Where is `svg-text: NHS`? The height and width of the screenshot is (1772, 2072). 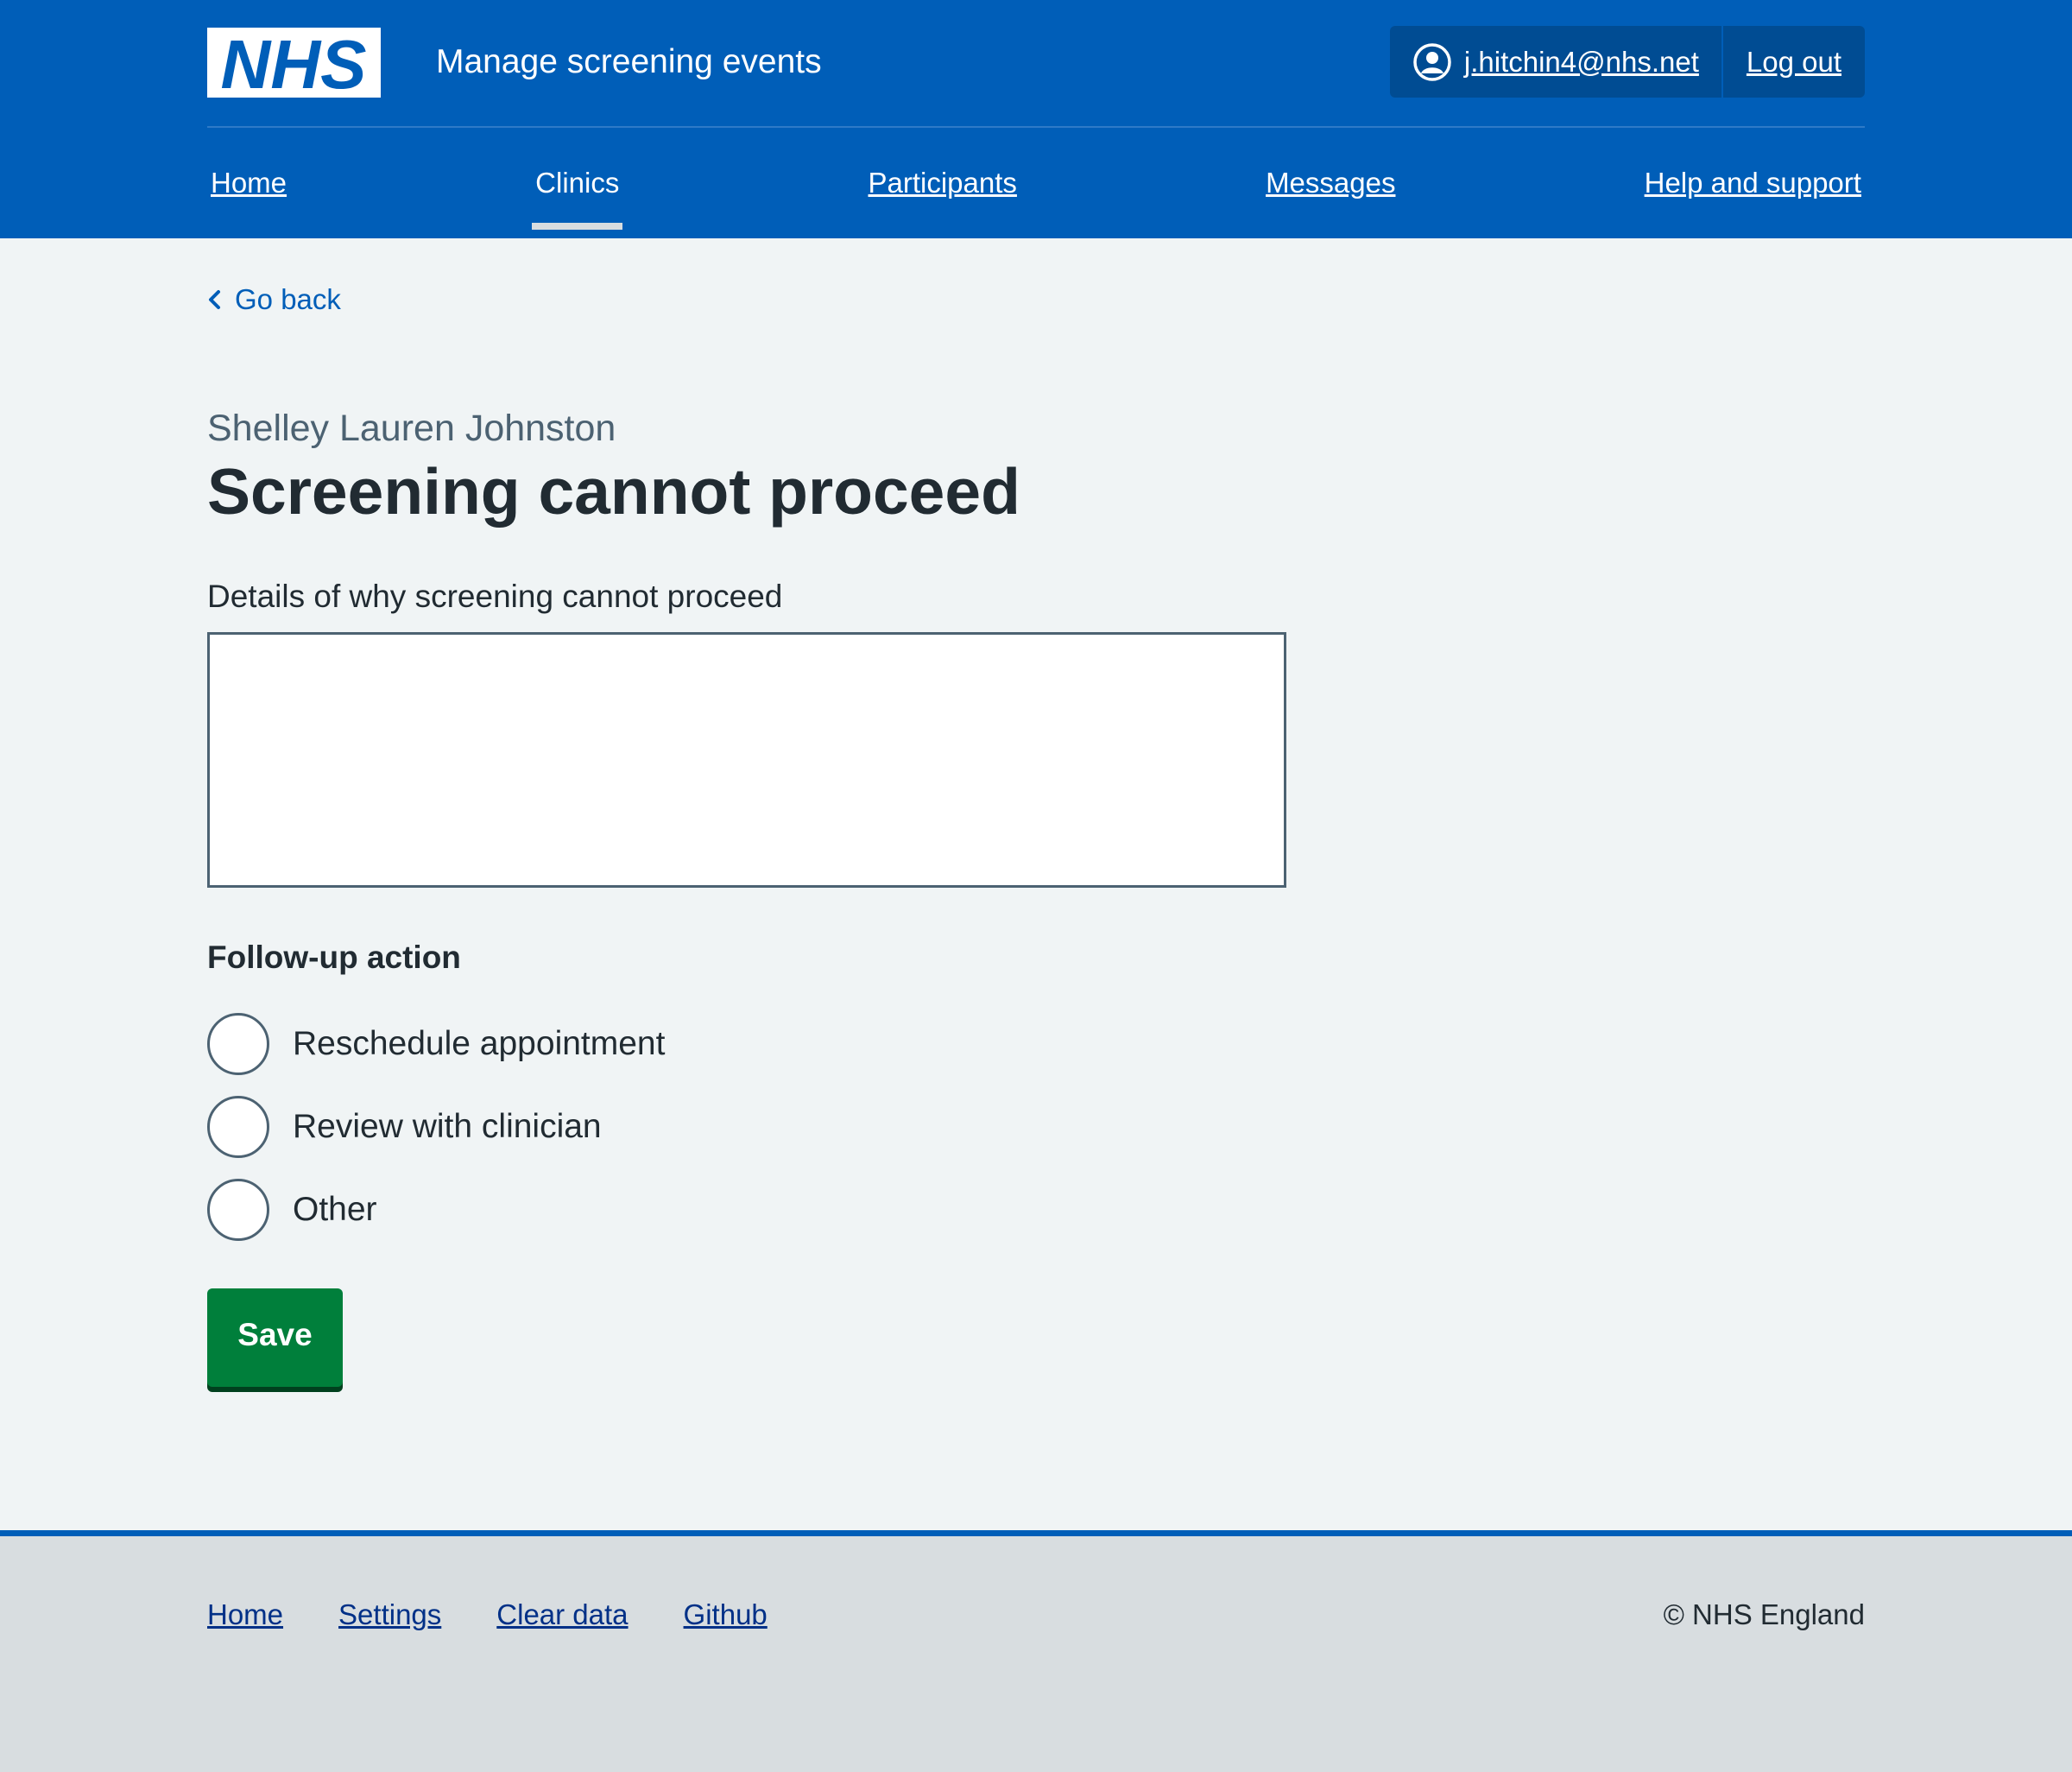 svg-text: NHS is located at coordinates (294, 63).